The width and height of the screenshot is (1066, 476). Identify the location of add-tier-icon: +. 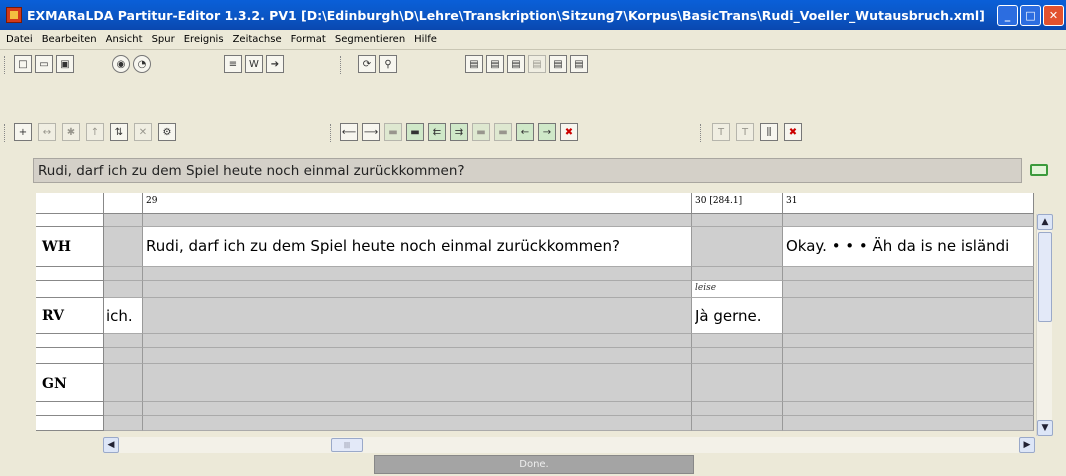
(23, 132).